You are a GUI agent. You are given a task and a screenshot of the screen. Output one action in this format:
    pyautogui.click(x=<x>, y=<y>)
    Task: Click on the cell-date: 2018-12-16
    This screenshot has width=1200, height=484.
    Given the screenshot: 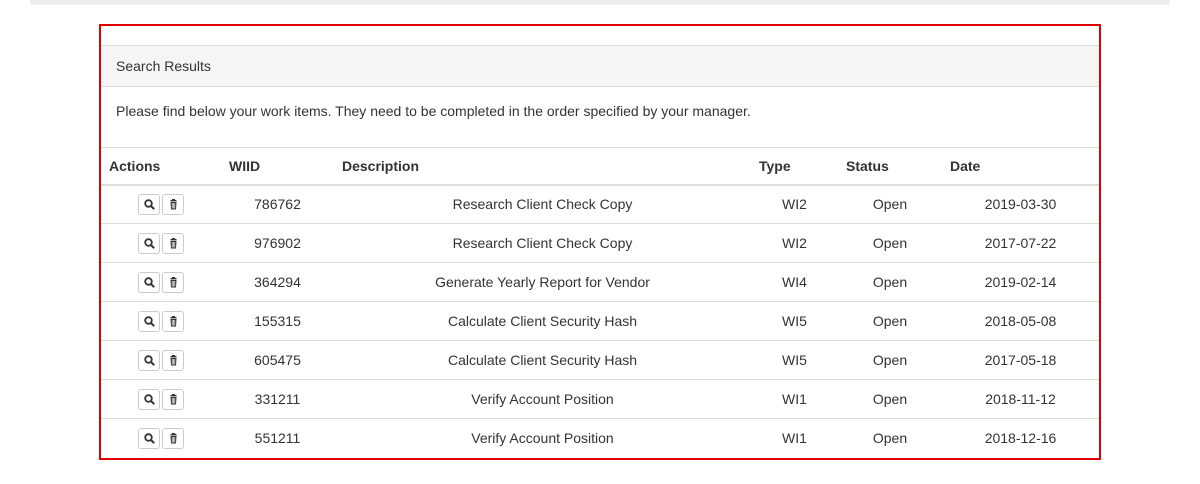 What is the action you would take?
    pyautogui.click(x=1020, y=438)
    